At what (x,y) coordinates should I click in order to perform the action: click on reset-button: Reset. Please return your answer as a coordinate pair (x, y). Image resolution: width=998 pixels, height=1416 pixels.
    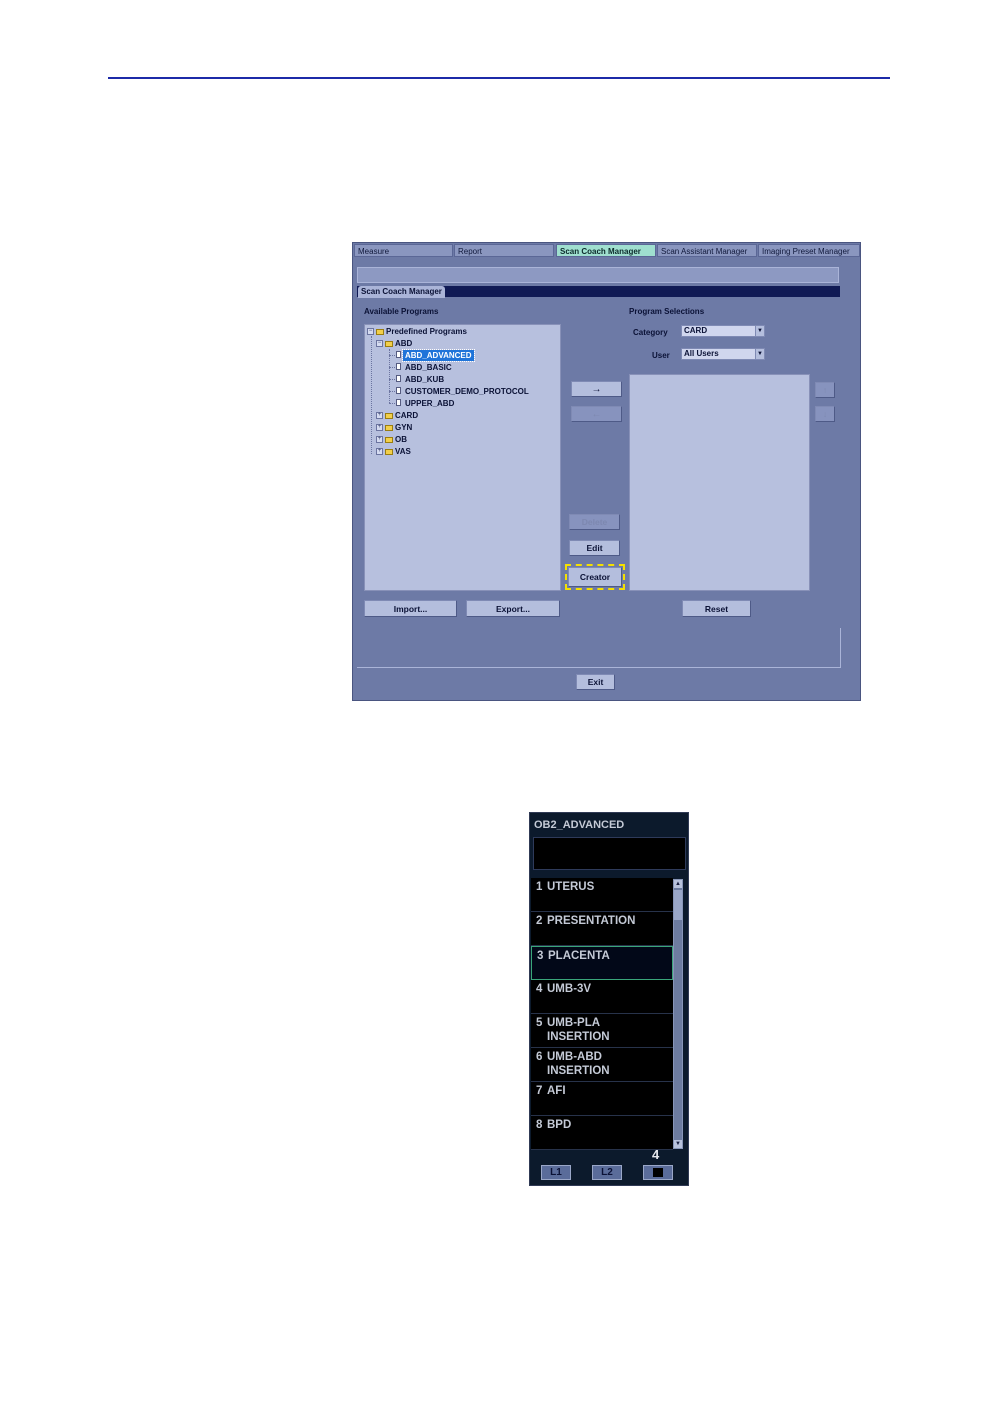
    Looking at the image, I should click on (716, 608).